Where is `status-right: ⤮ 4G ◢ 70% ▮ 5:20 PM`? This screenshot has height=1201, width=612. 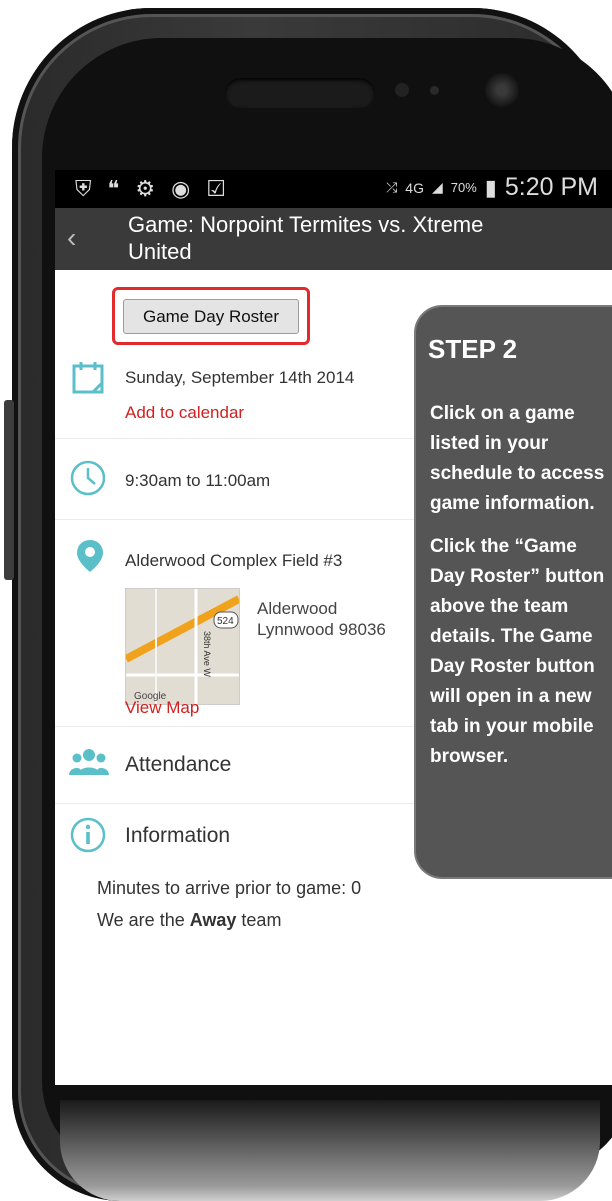 status-right: ⤮ 4G ◢ 70% ▮ 5:20 PM is located at coordinates (492, 187).